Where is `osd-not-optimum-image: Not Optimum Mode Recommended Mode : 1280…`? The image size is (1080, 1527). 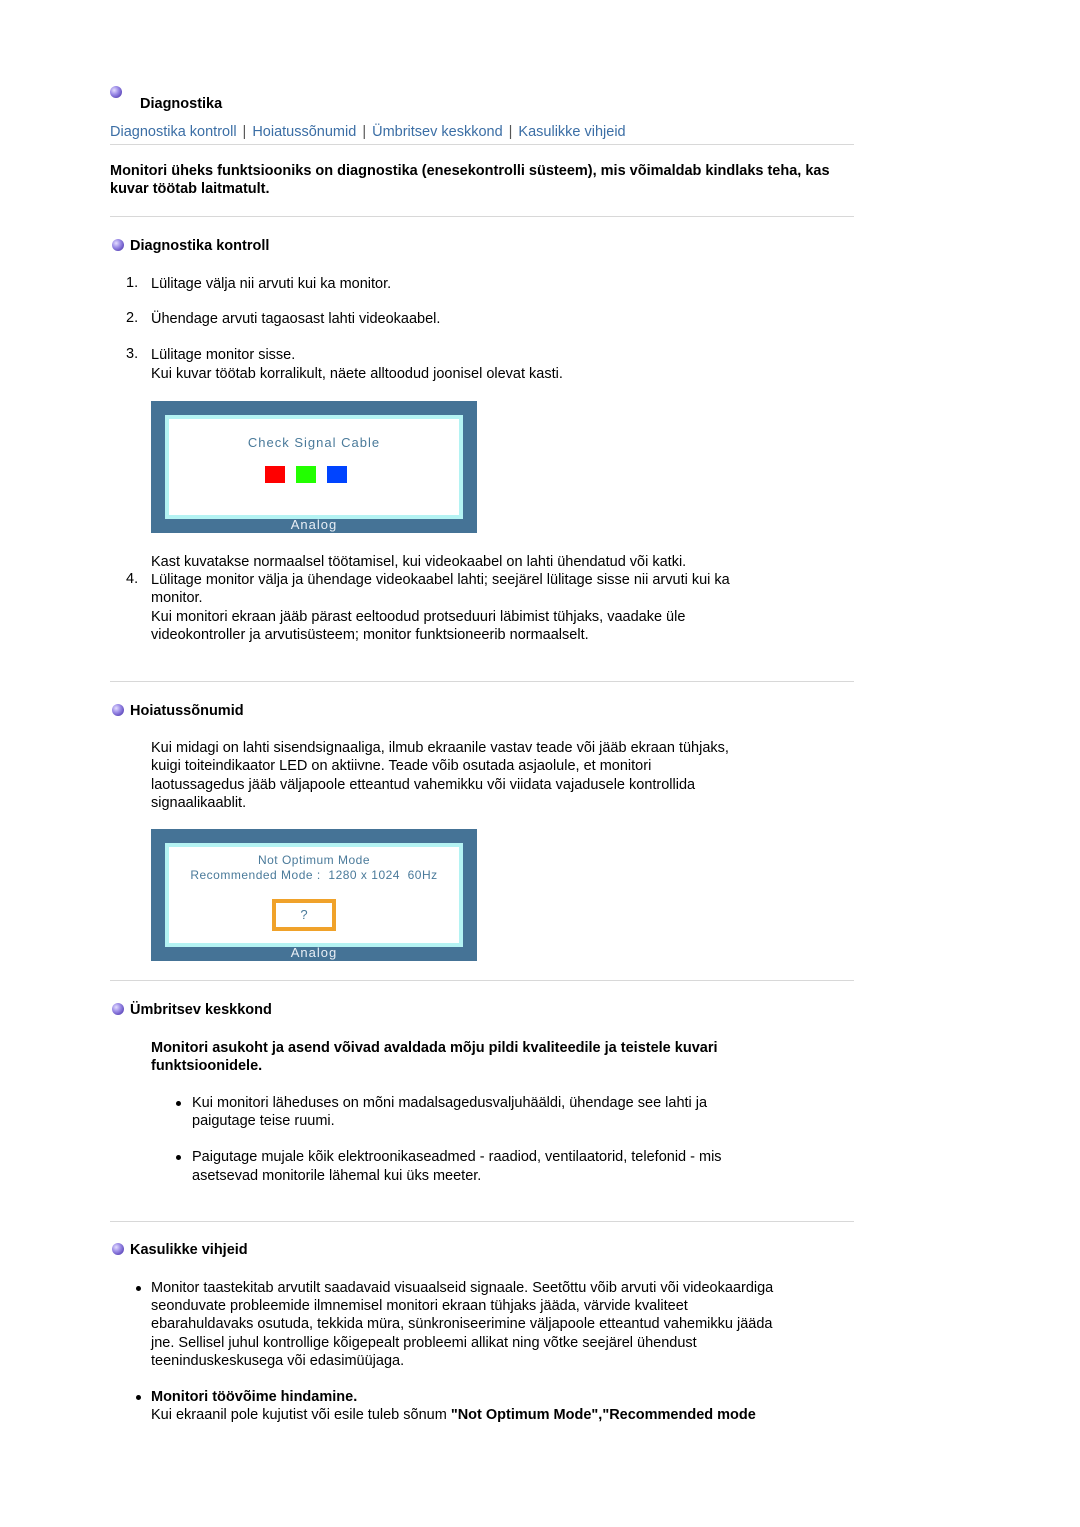 osd-not-optimum-image: Not Optimum Mode Recommended Mode : 1280… is located at coordinates (314, 895).